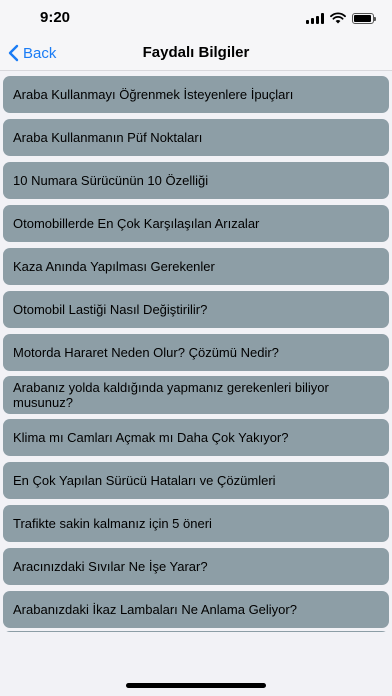  I want to click on status-icons, so click(341, 18).